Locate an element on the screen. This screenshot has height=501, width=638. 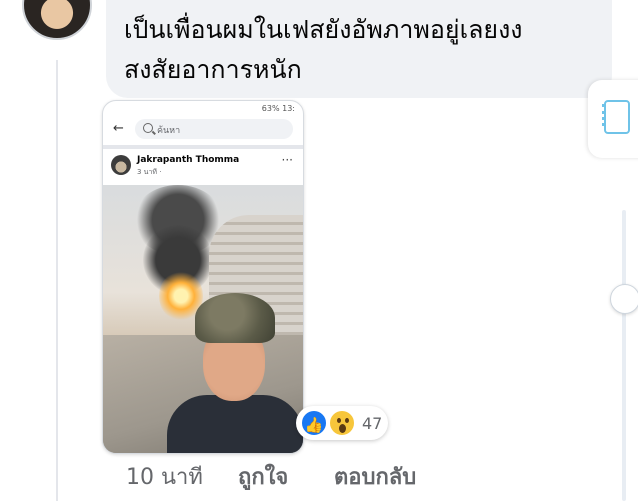
commenter-avatar is located at coordinates (57, 20).